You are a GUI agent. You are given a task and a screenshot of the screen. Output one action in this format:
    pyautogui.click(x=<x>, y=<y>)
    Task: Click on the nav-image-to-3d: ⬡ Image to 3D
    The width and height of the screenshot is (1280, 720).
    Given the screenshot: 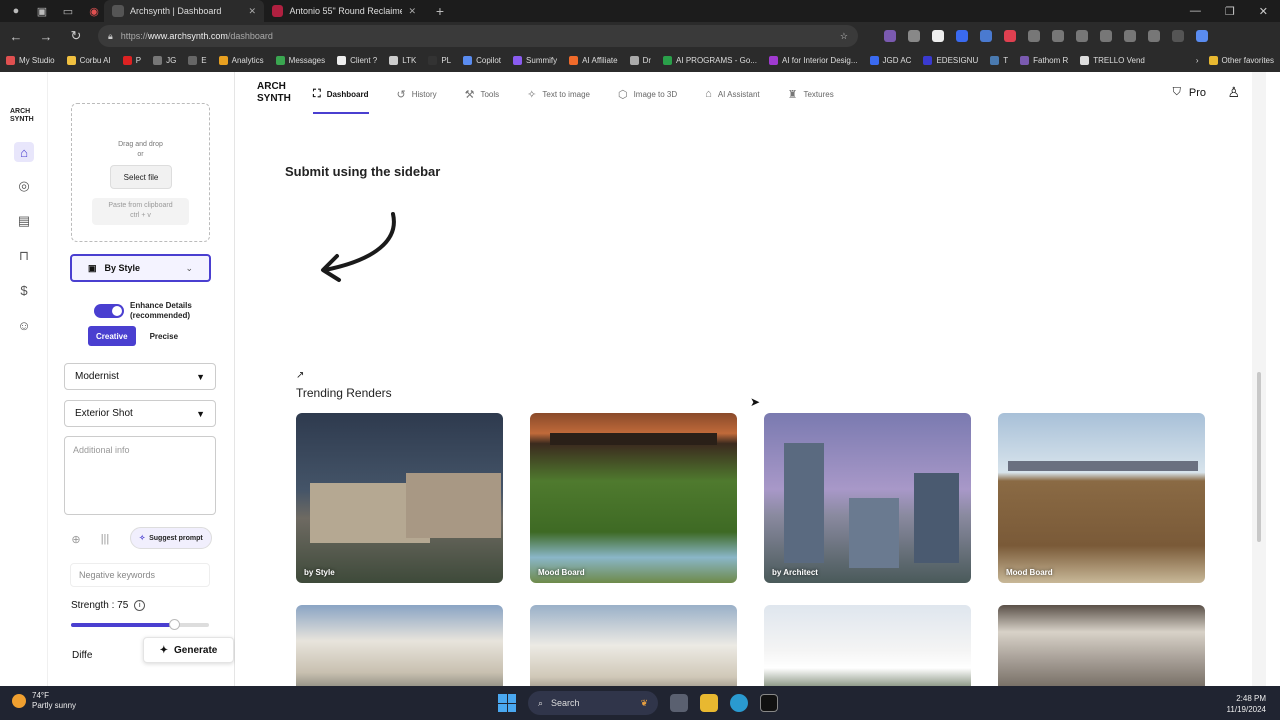 What is the action you would take?
    pyautogui.click(x=647, y=94)
    